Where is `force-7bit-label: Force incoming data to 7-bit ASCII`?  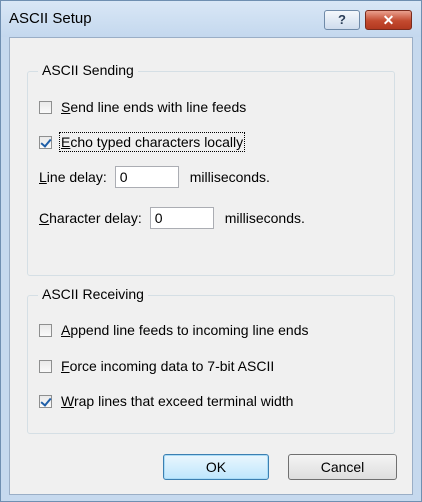
force-7bit-label: Force incoming data to 7-bit ASCII is located at coordinates (167, 366).